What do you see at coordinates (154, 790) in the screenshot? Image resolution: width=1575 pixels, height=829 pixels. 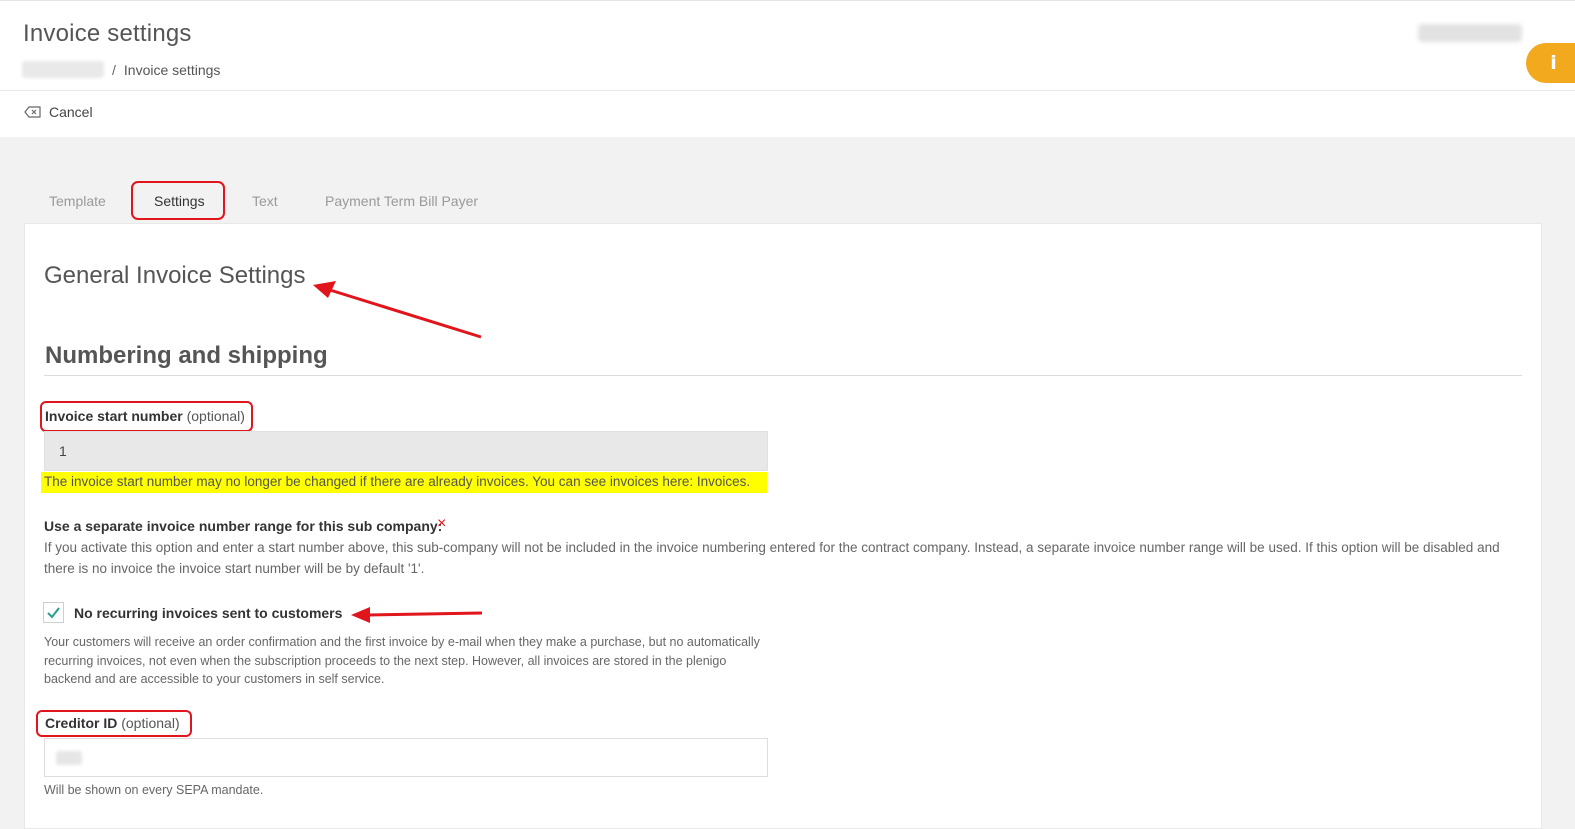 I see `creditor-id-help: Will be shown on every SEPA mandate.` at bounding box center [154, 790].